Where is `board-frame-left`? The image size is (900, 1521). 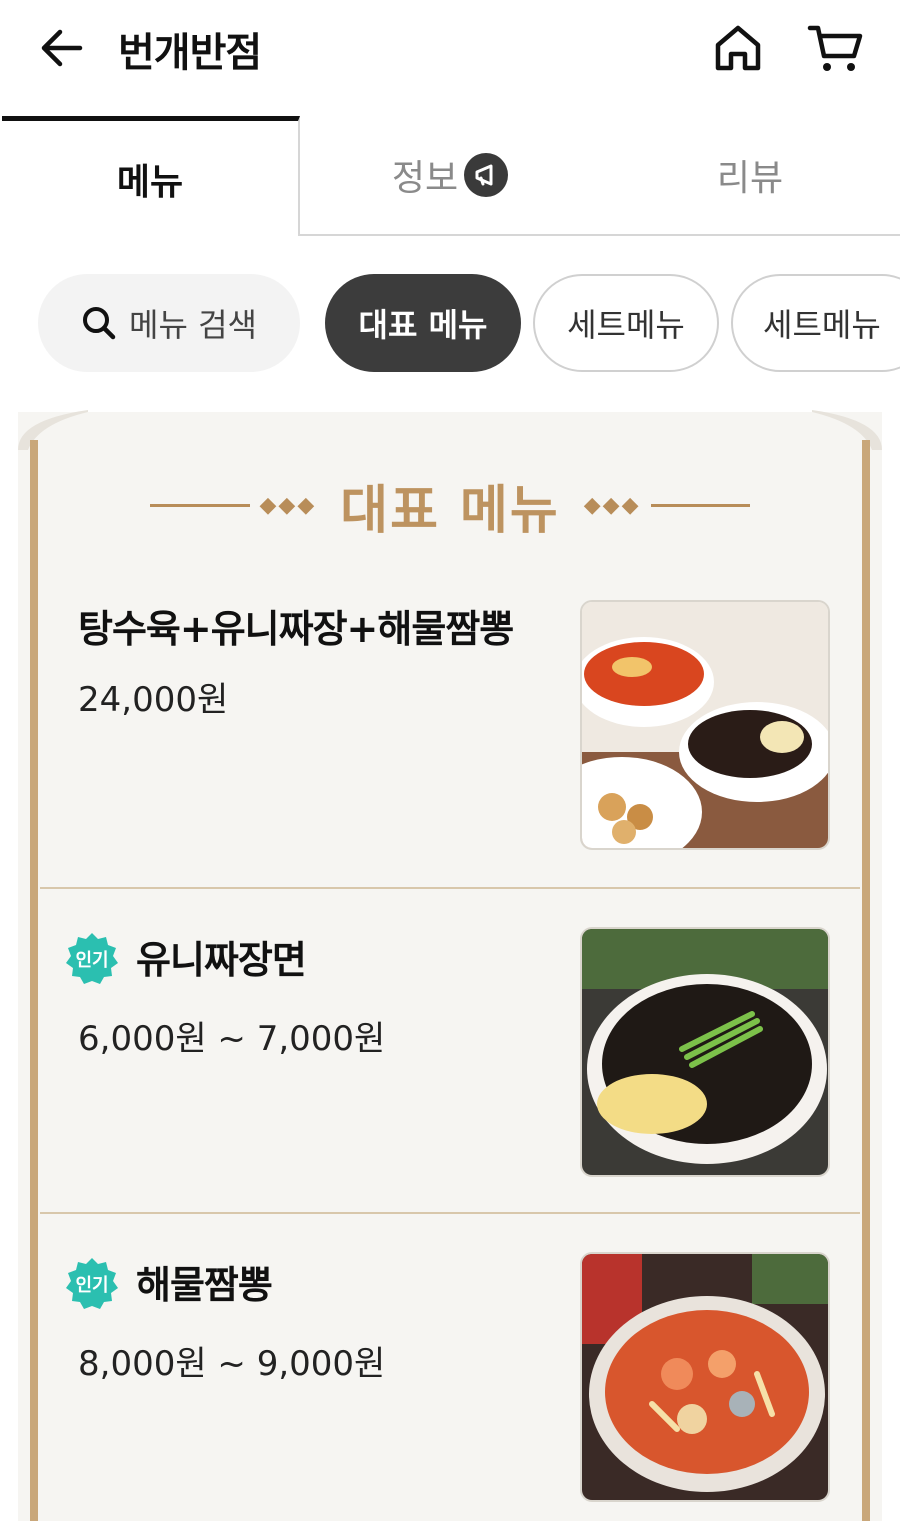 board-frame-left is located at coordinates (34, 980).